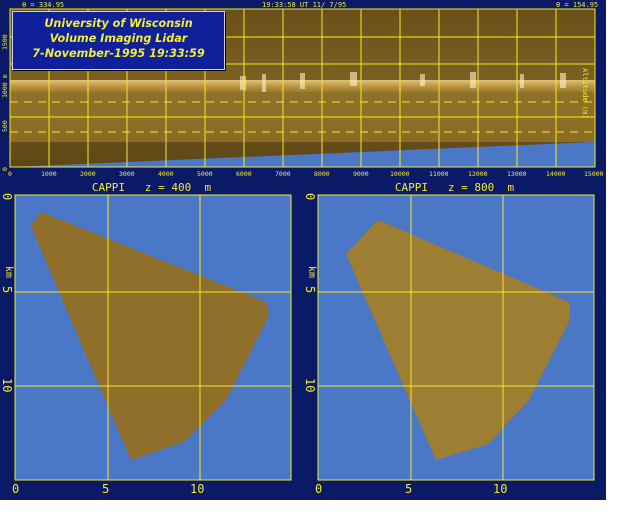  Describe the element at coordinates (585, 93) in the screenshot. I see `altitude-axis-label: Altitude (m)` at that location.